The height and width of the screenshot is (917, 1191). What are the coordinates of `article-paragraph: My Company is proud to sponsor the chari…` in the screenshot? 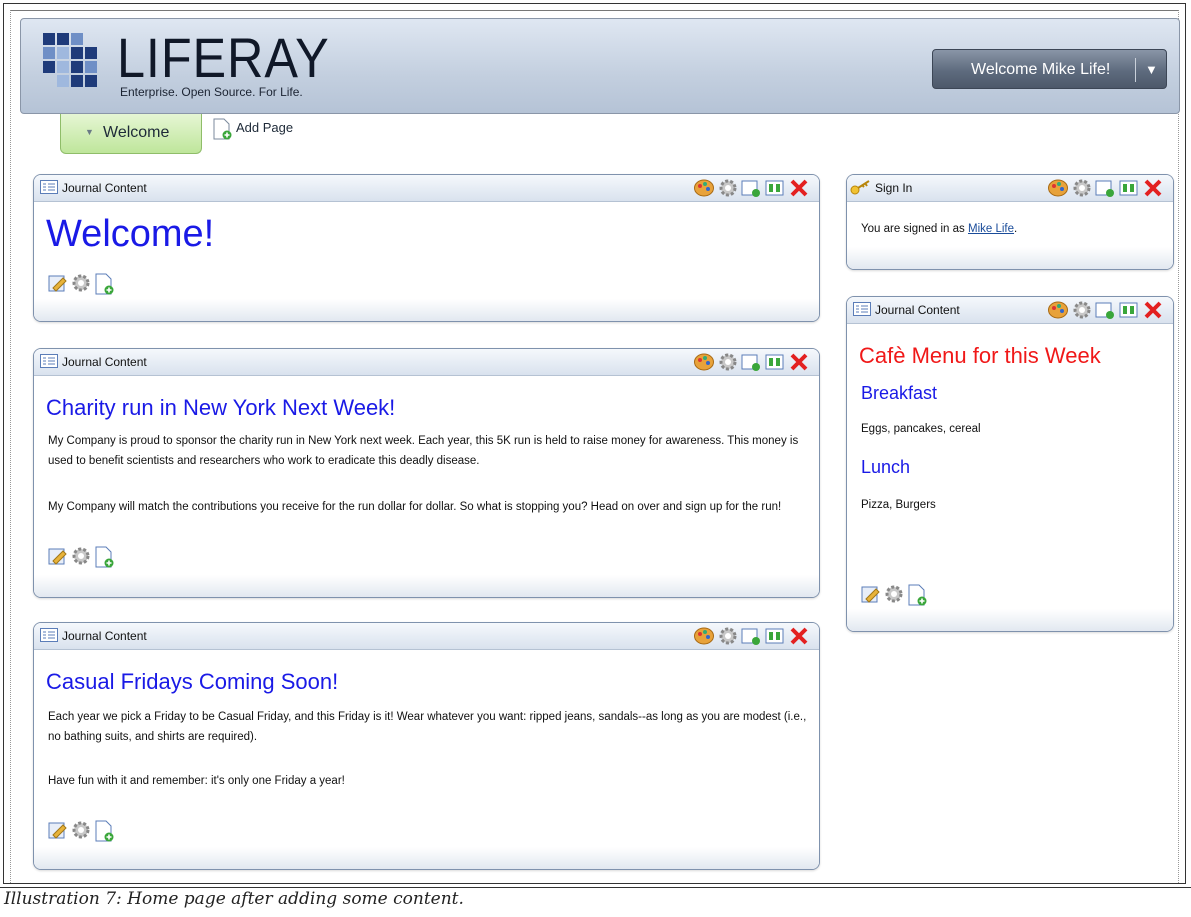 It's located at (423, 451).